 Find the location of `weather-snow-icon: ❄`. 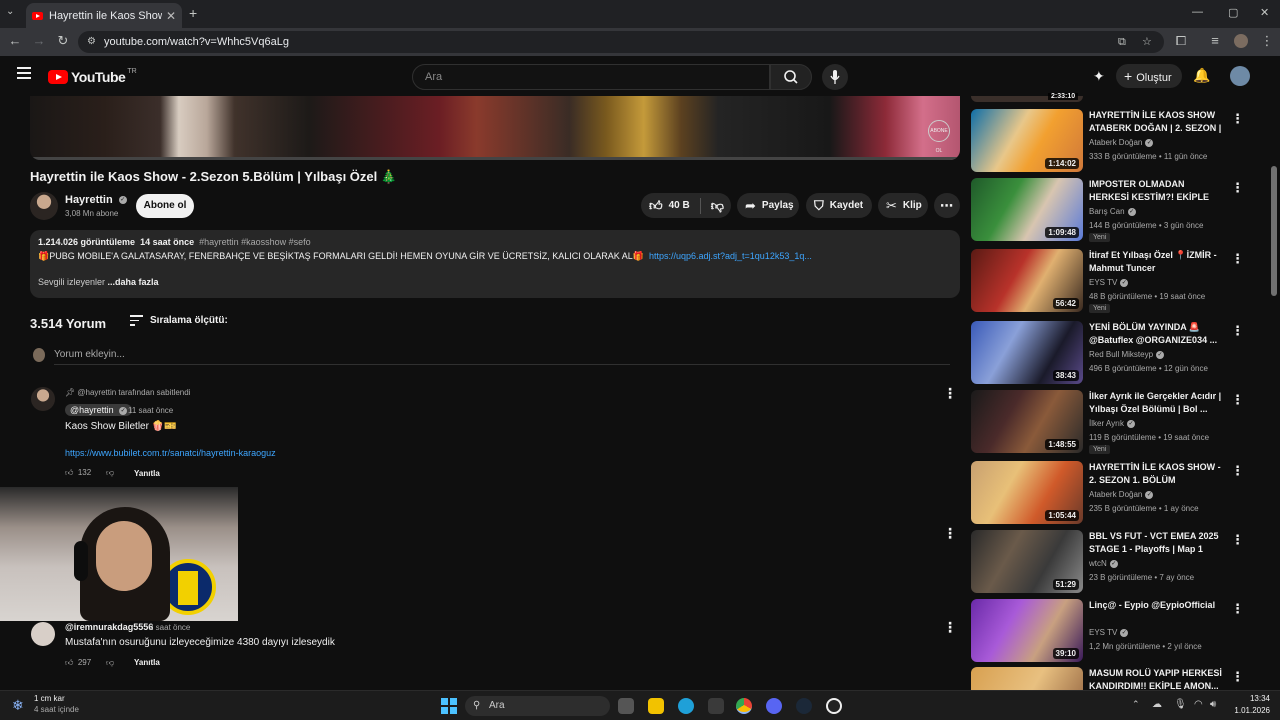

weather-snow-icon: ❄ is located at coordinates (18, 705).